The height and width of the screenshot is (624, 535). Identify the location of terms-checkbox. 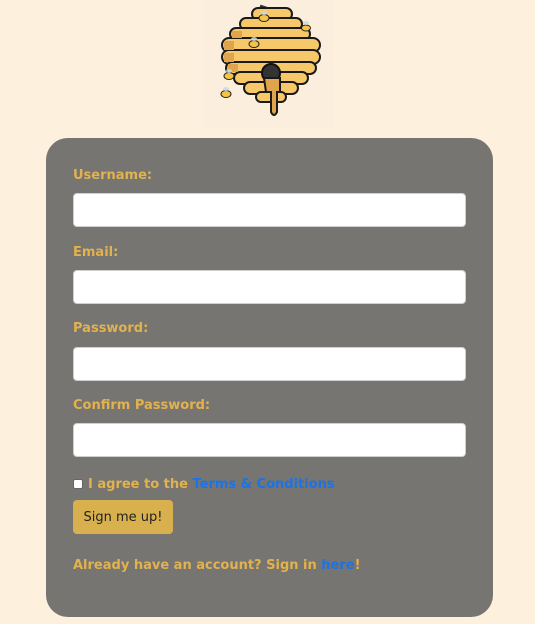
(78, 484).